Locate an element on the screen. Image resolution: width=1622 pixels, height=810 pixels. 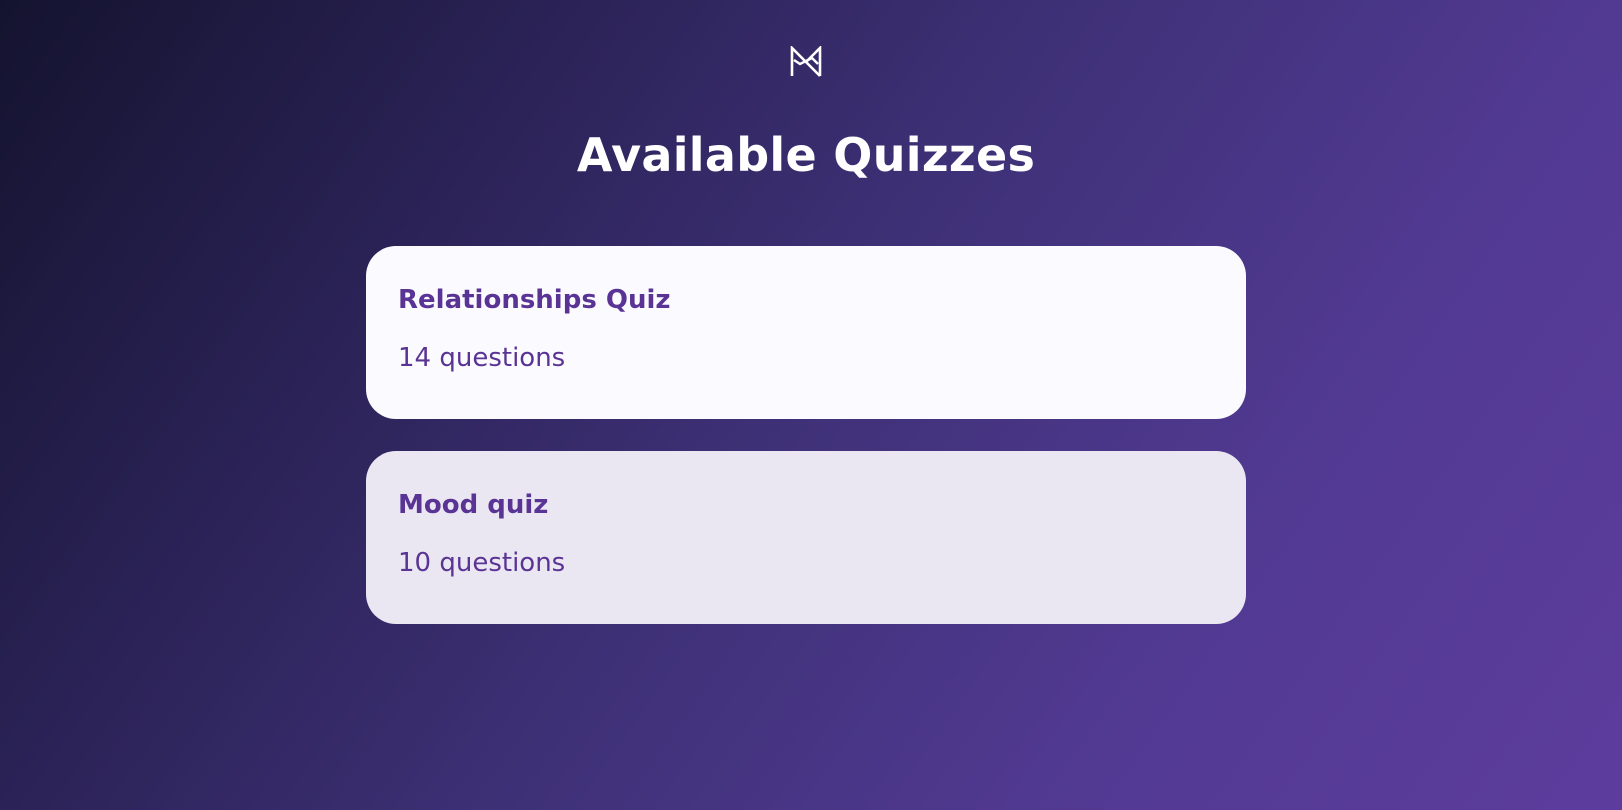
quiz-question-count: 14 questions is located at coordinates (482, 358).